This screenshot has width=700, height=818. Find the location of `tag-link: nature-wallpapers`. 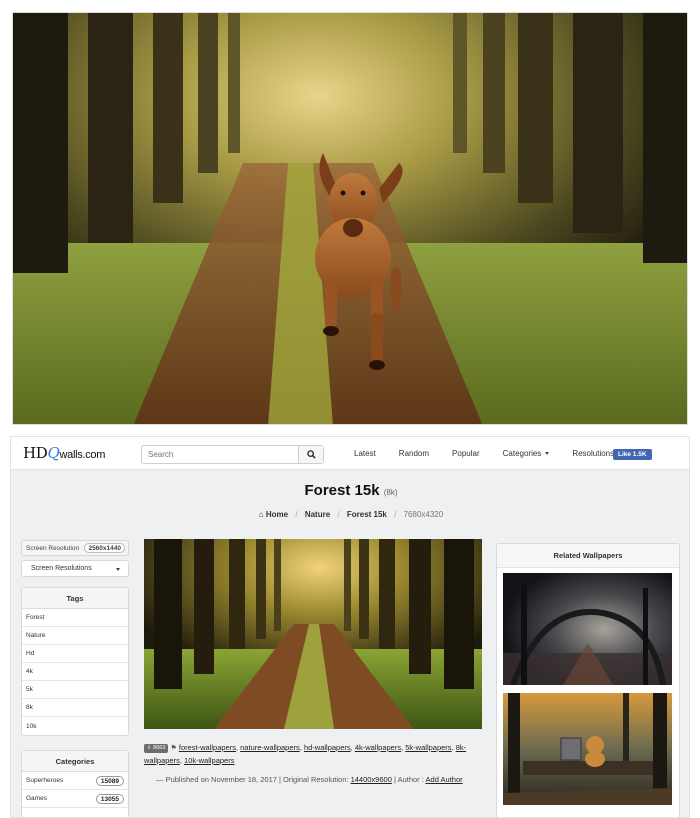

tag-link: nature-wallpapers is located at coordinates (270, 747).